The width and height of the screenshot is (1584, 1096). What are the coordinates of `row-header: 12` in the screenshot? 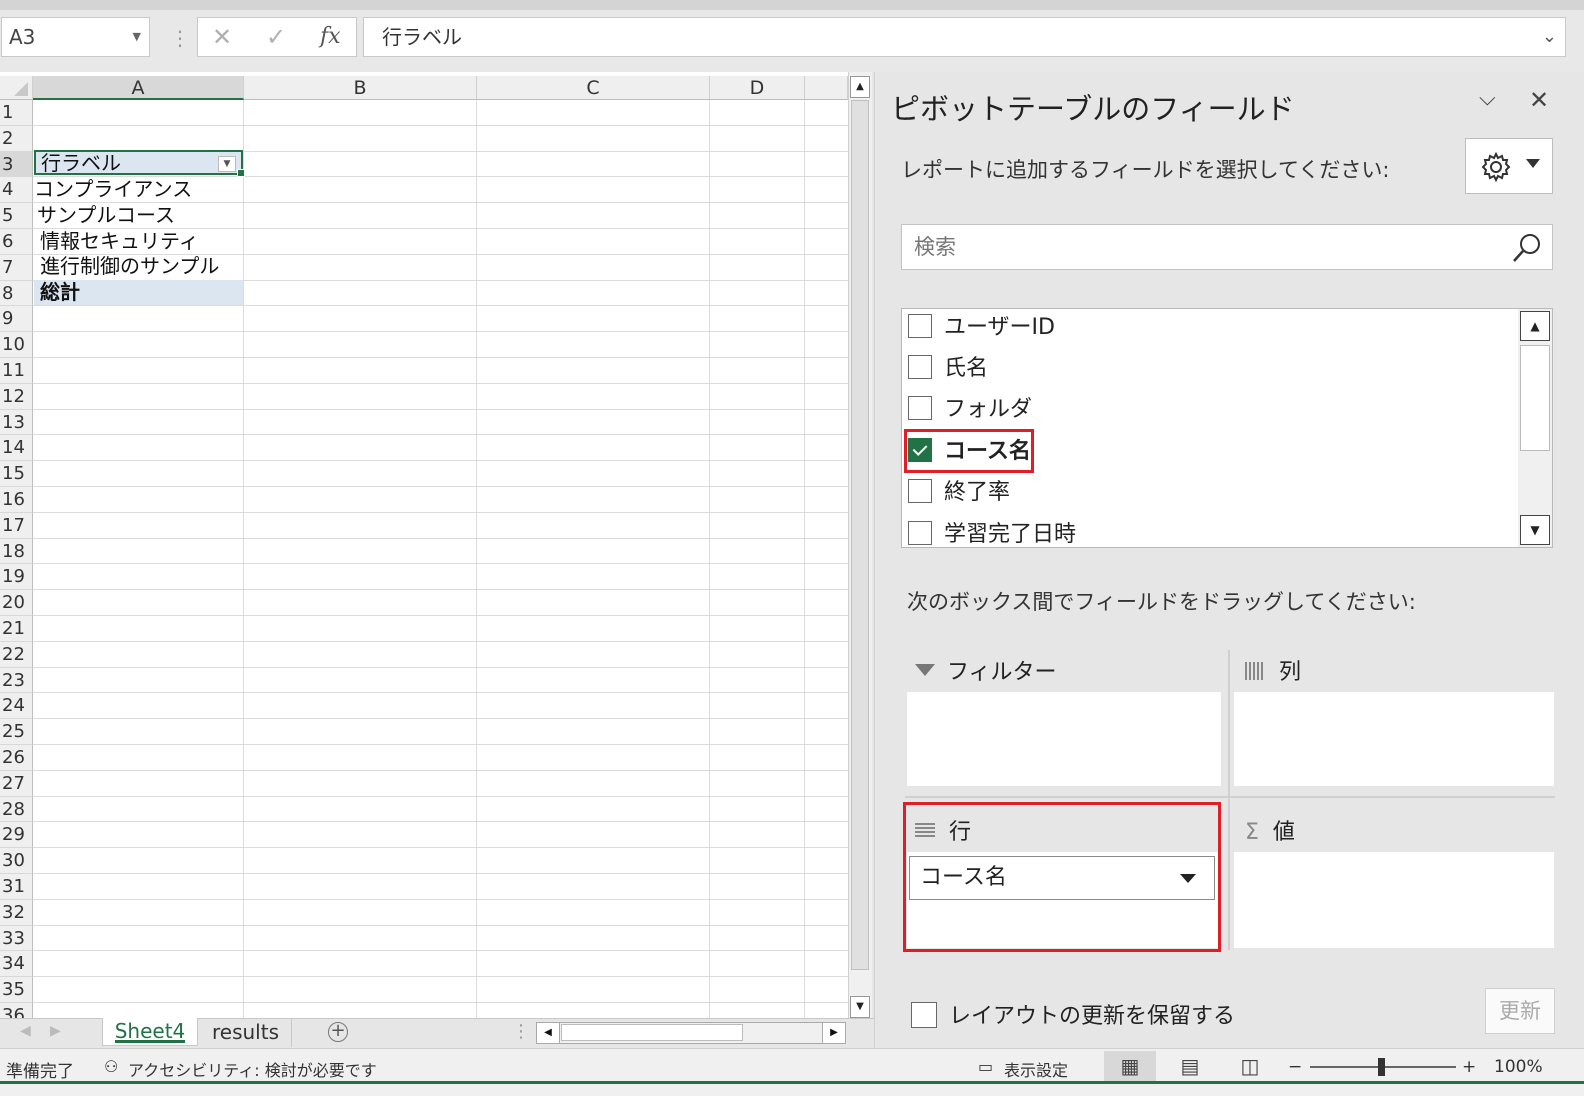 It's located at (16, 396).